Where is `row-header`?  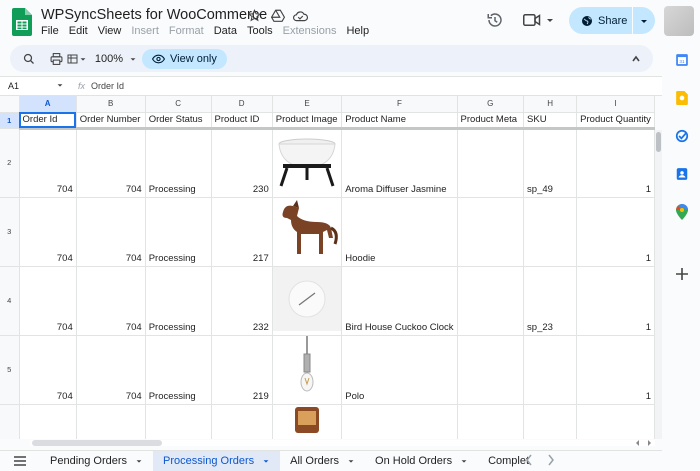 row-header is located at coordinates (10, 421).